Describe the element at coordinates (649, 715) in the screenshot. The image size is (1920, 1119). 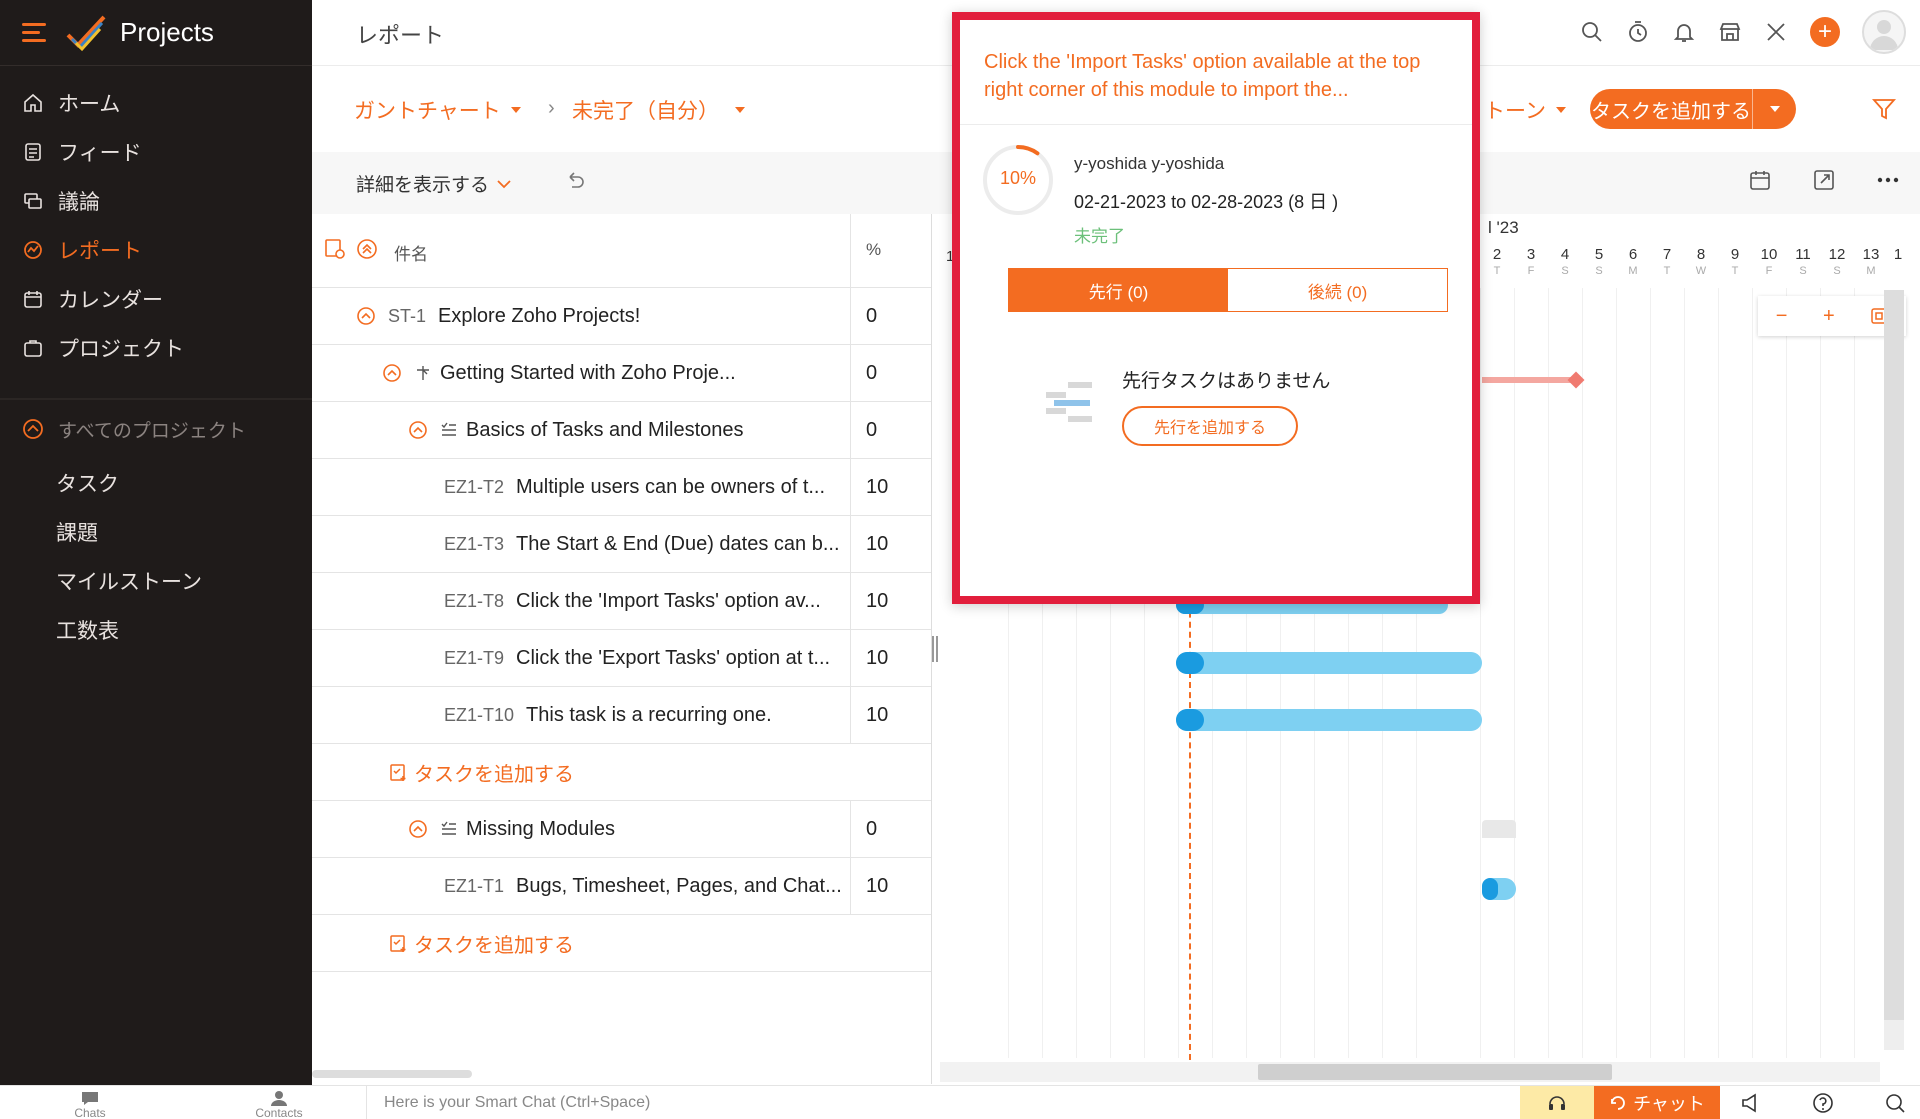
I see `task-name: This task is a recurring one.` at that location.